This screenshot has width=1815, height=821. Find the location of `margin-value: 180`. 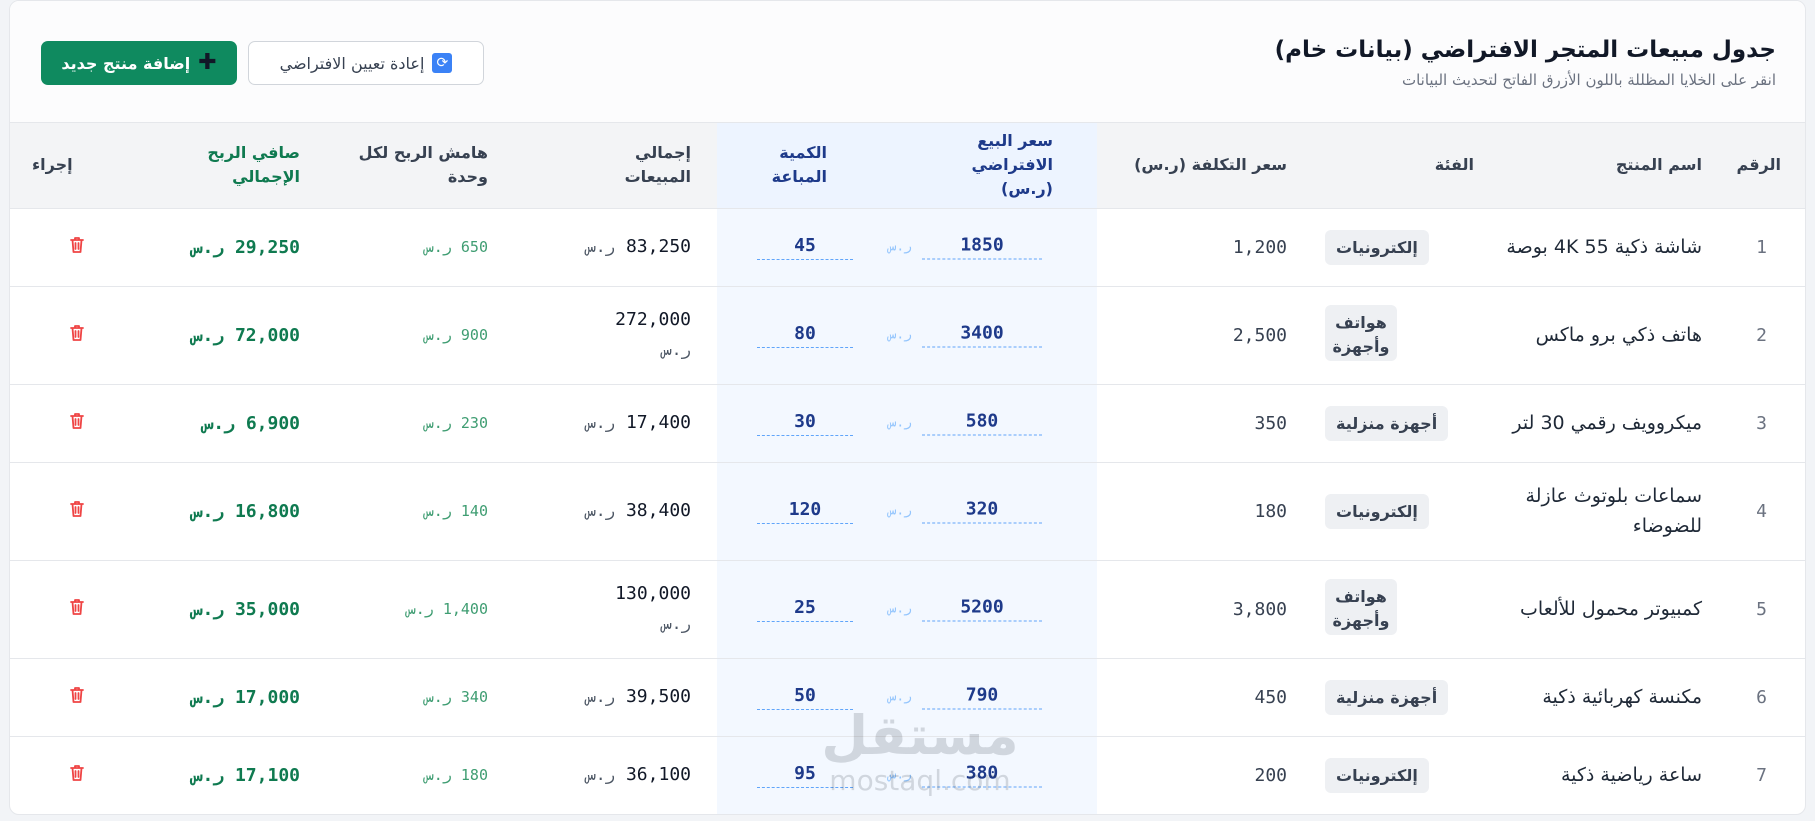

margin-value: 180 is located at coordinates (474, 775).